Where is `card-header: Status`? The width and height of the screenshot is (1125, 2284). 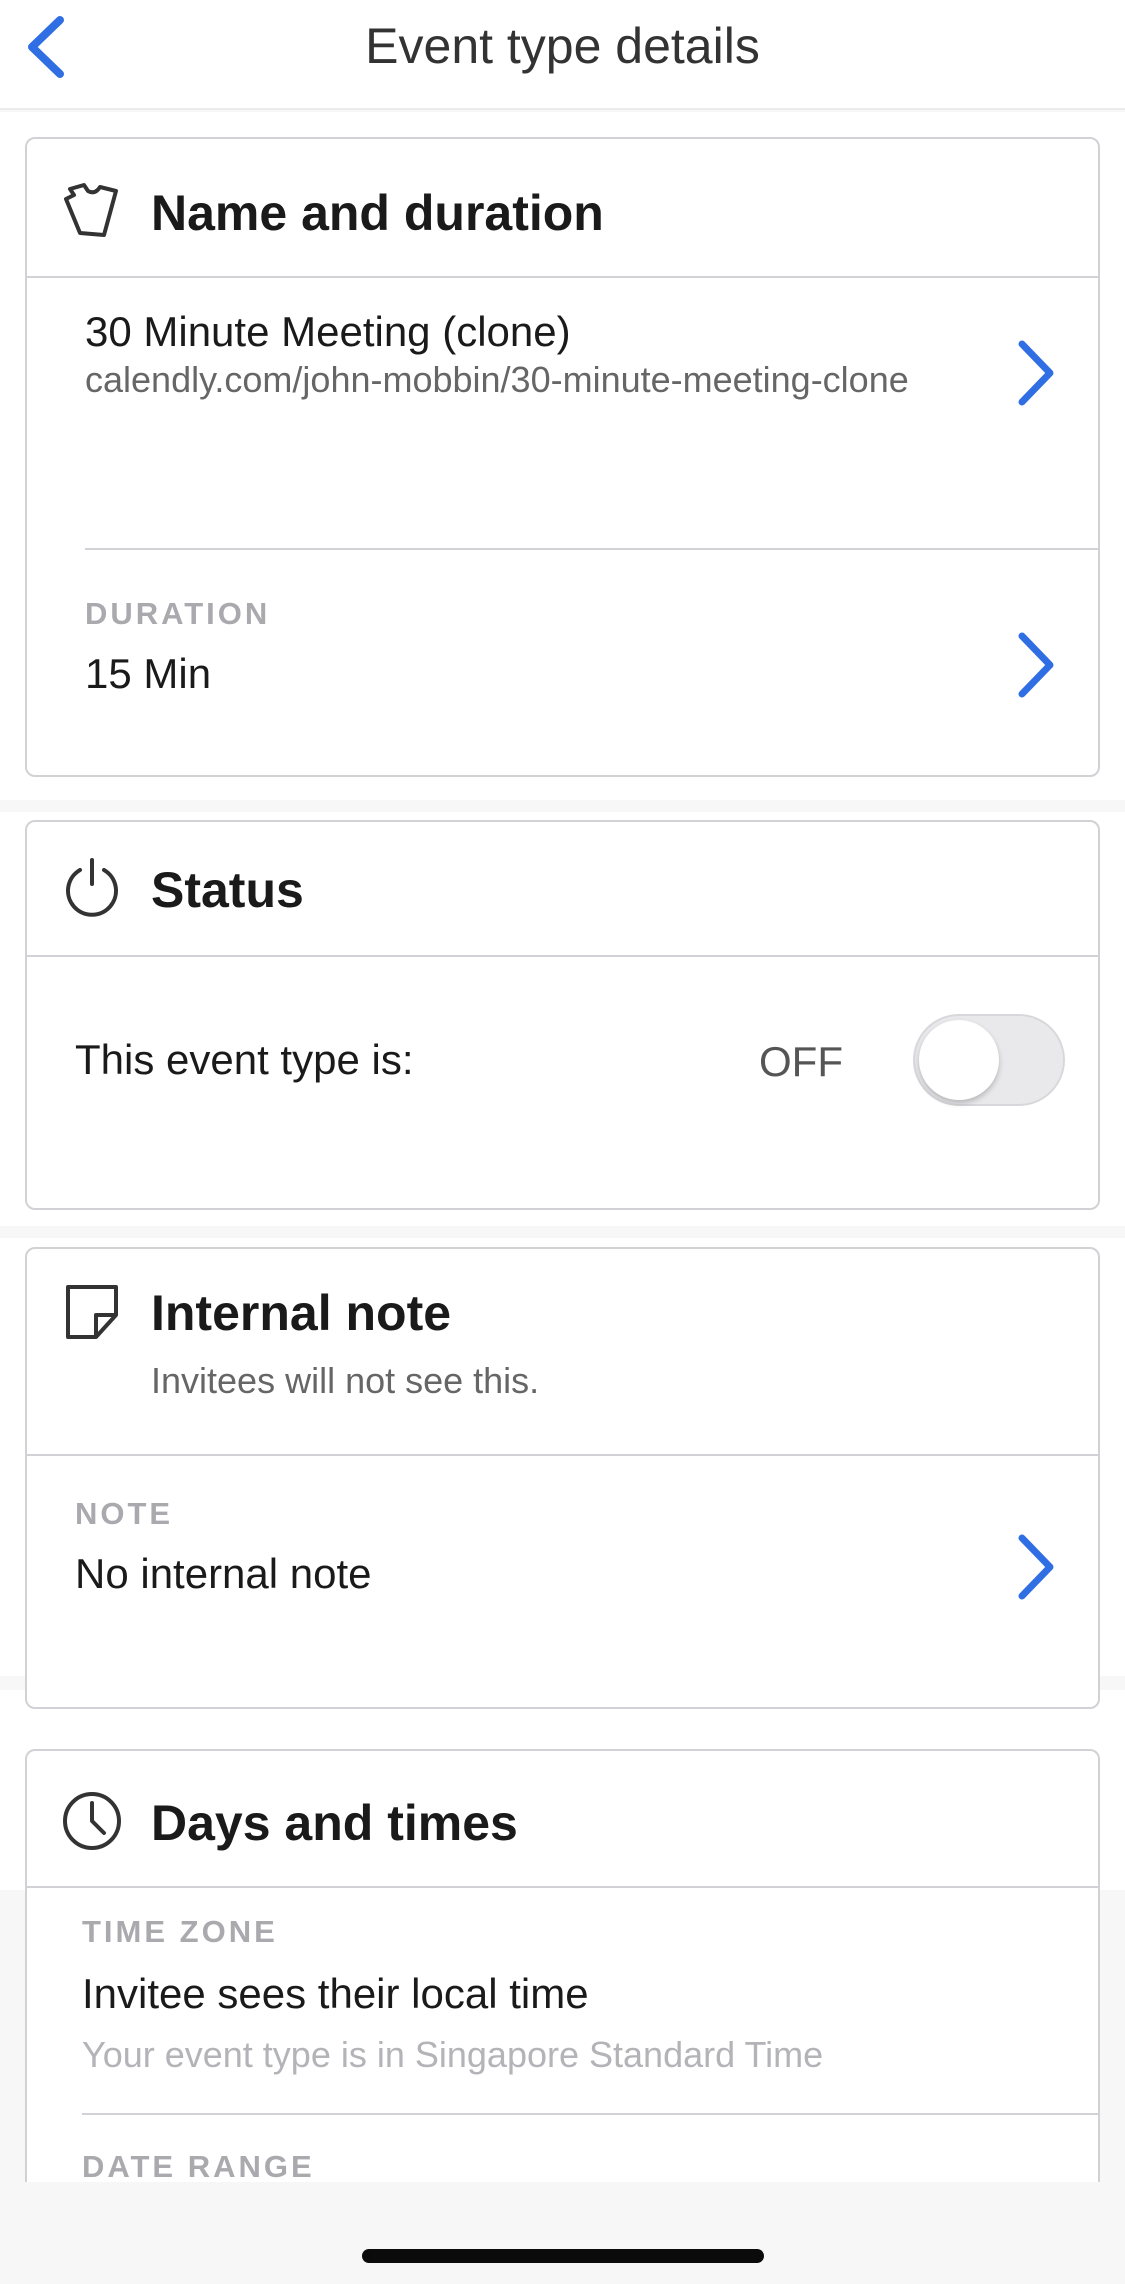
card-header: Status is located at coordinates (562, 889).